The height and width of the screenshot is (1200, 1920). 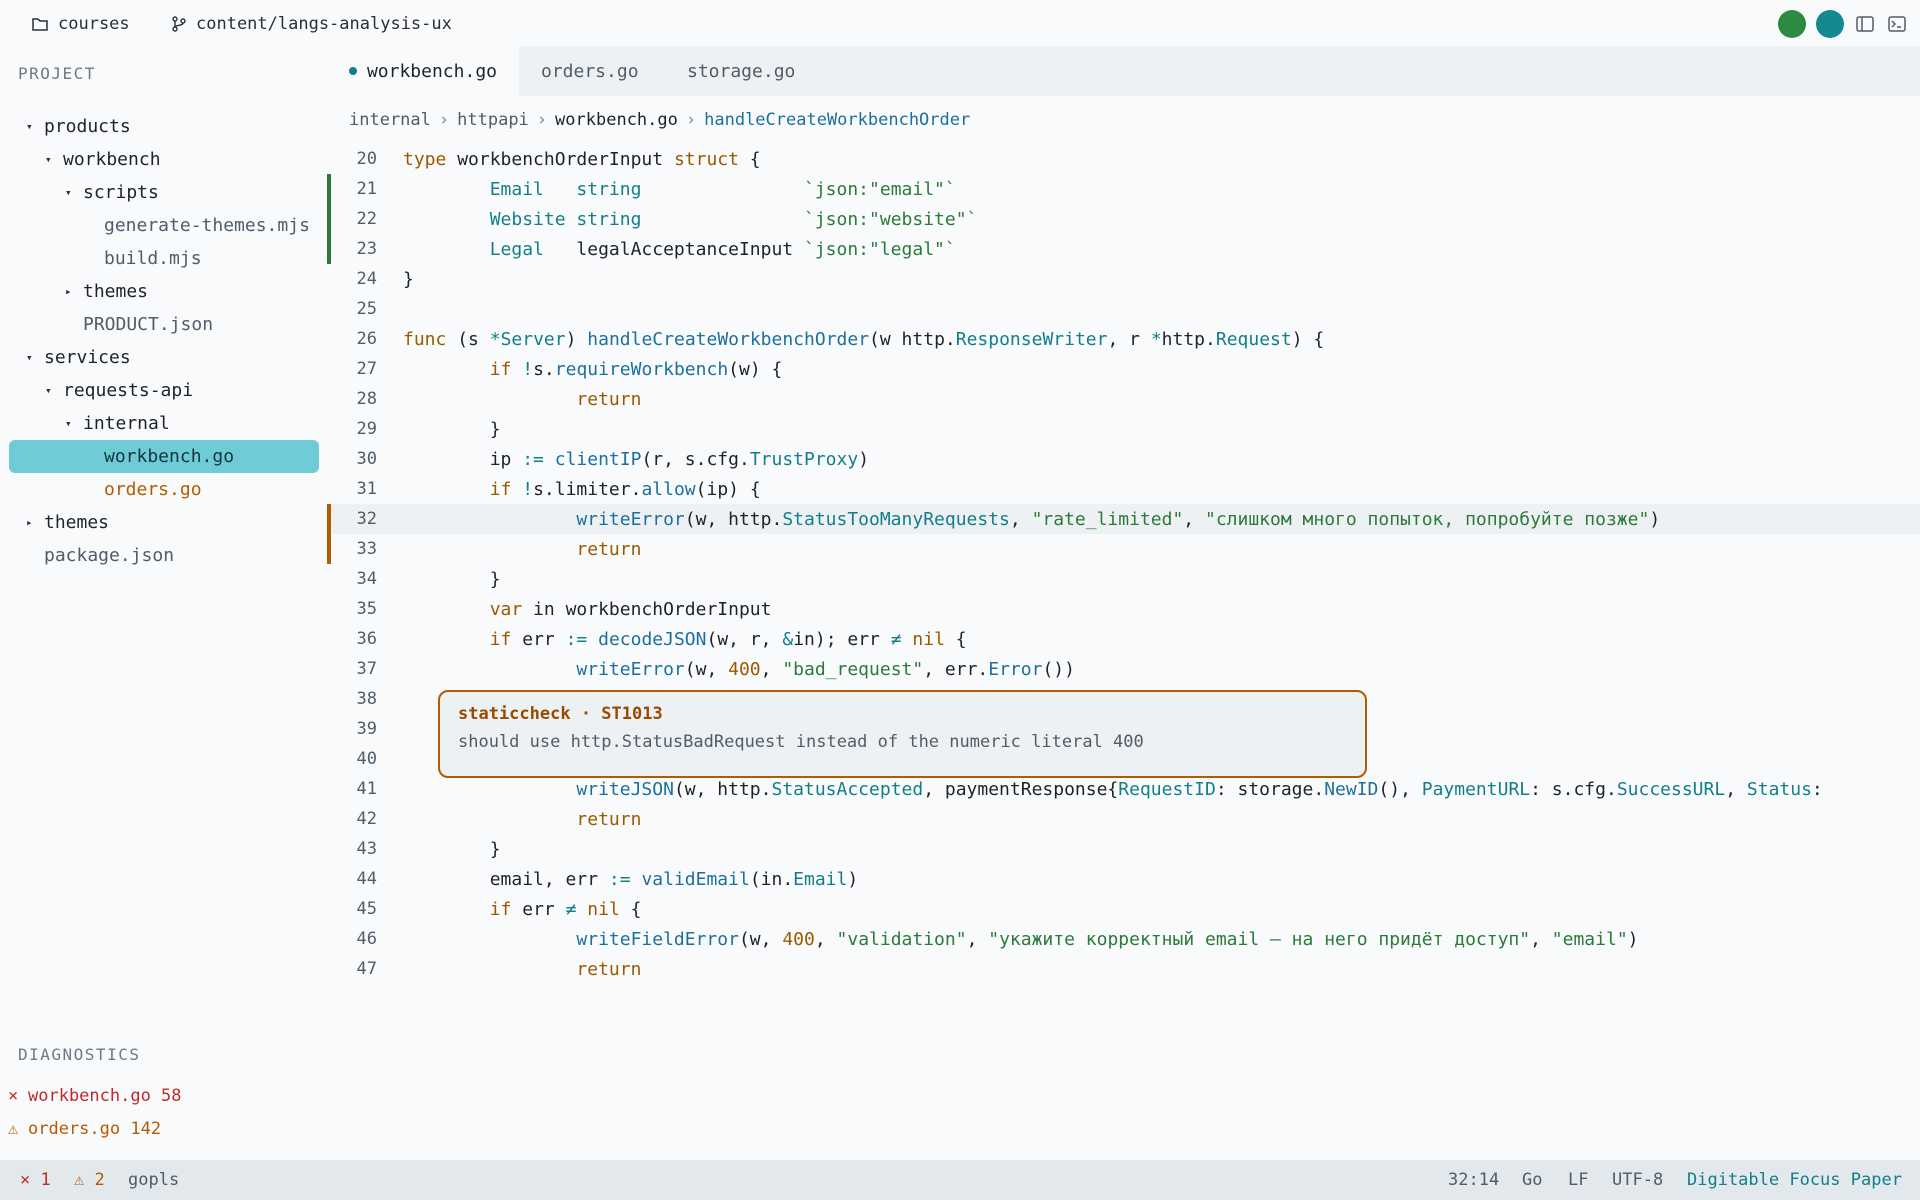 What do you see at coordinates (312, 24) in the screenshot?
I see `branch-switcher: content/langs-analysis-ux` at bounding box center [312, 24].